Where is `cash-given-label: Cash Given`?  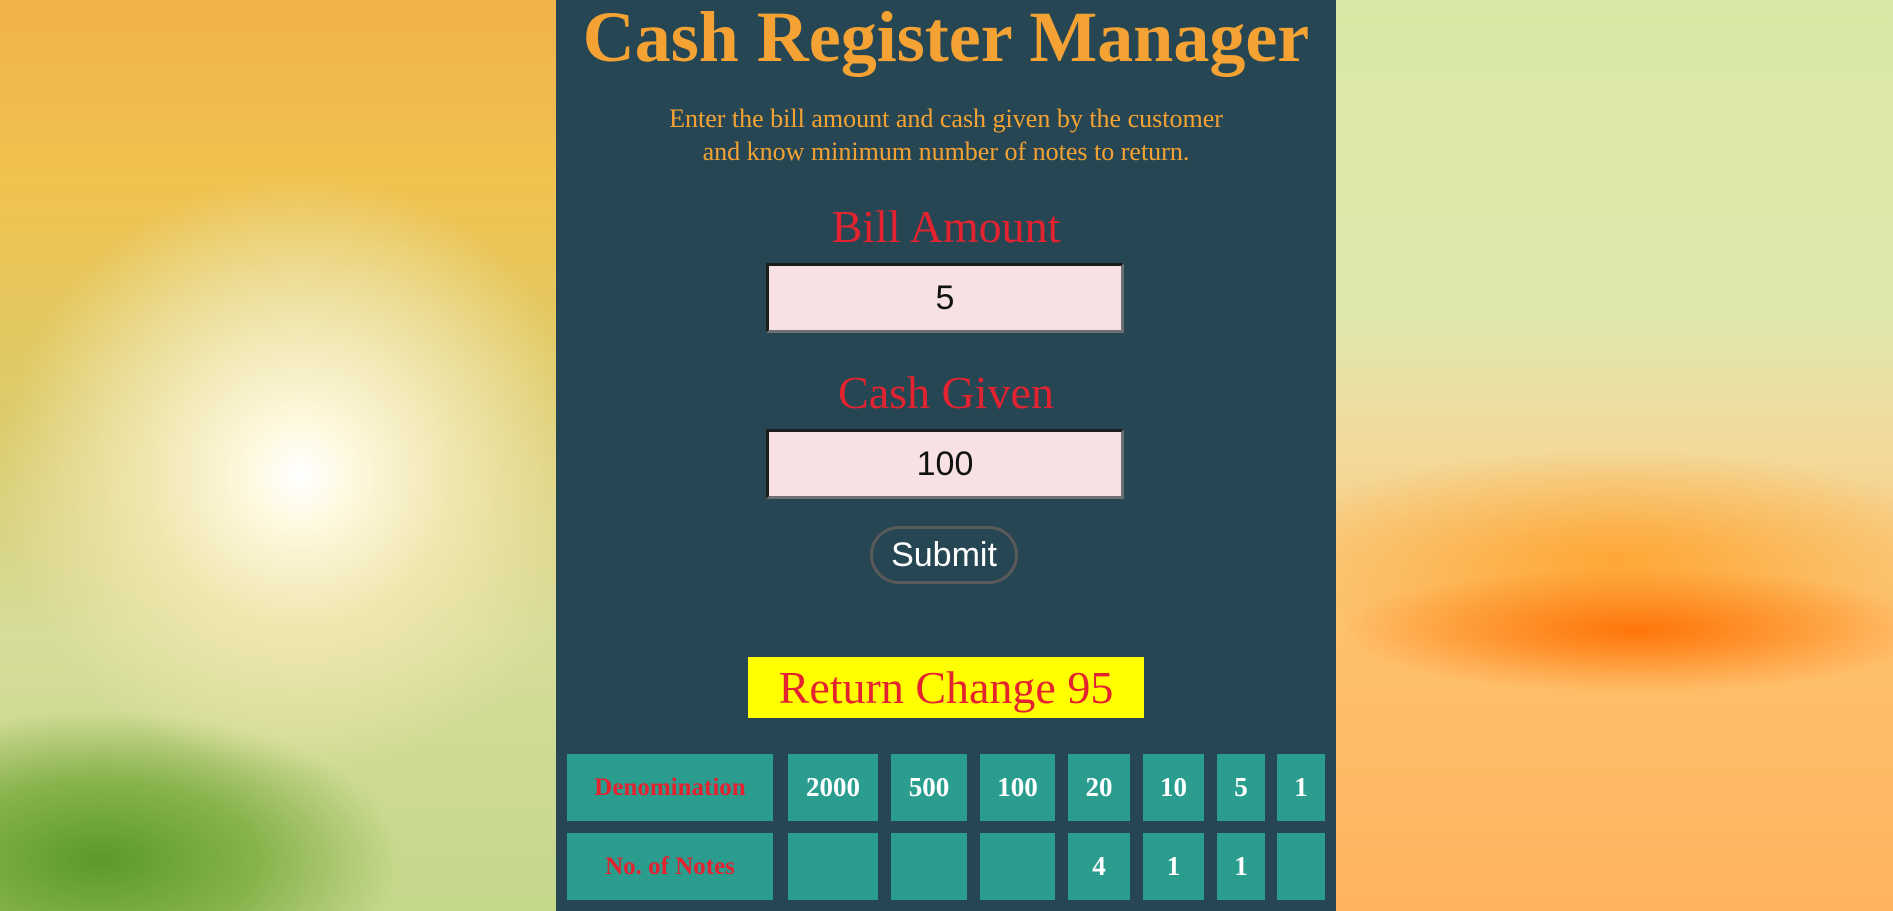
cash-given-label: Cash Given is located at coordinates (946, 392).